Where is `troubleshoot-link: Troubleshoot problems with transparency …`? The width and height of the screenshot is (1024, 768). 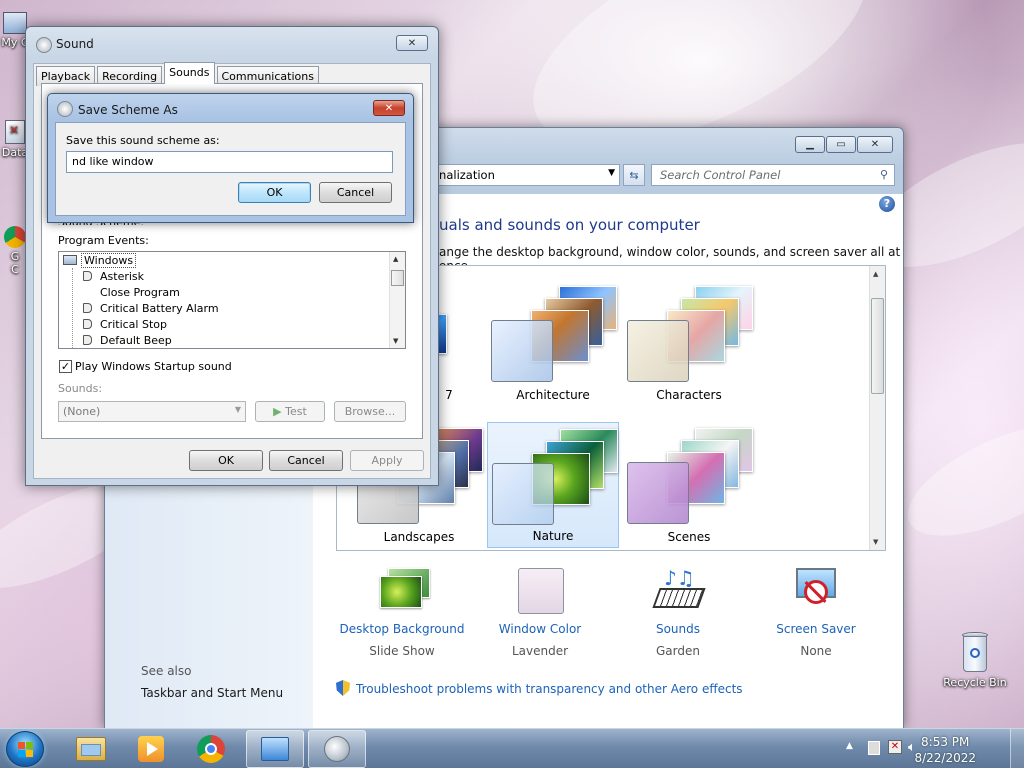 troubleshoot-link: Troubleshoot problems with transparency … is located at coordinates (539, 688).